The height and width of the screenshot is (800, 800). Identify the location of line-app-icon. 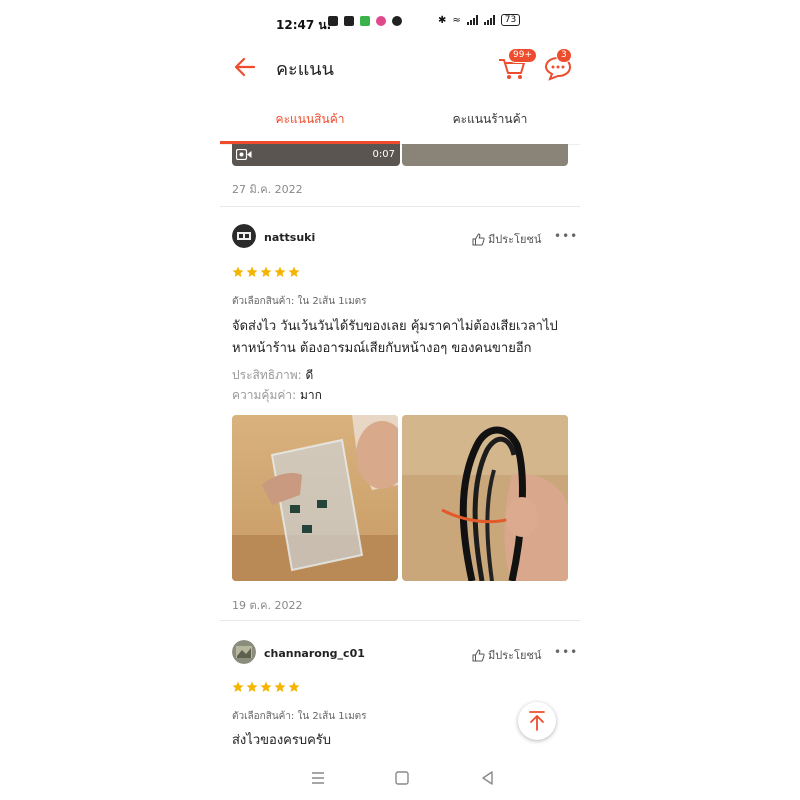
(365, 21).